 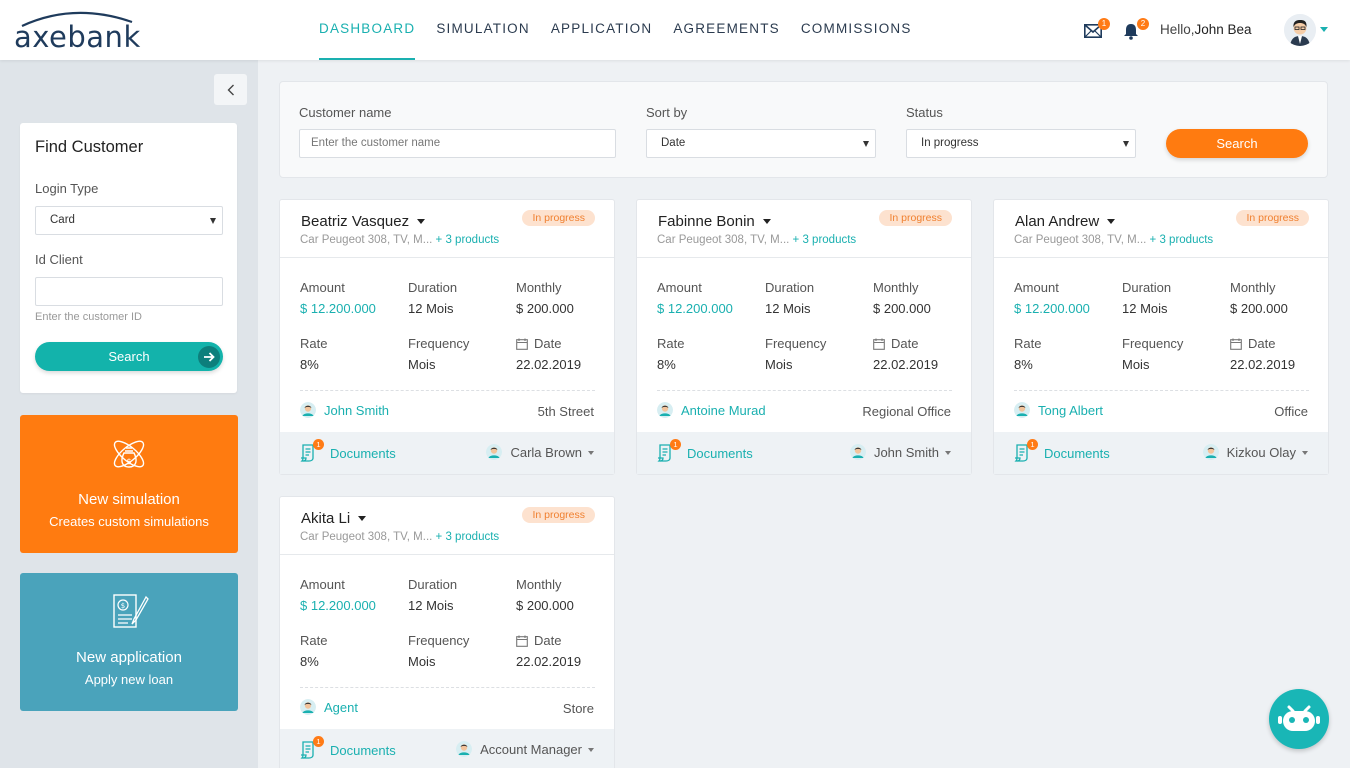 I want to click on new-application-tile: $ New application Apply new loan, so click(x=129, y=642).